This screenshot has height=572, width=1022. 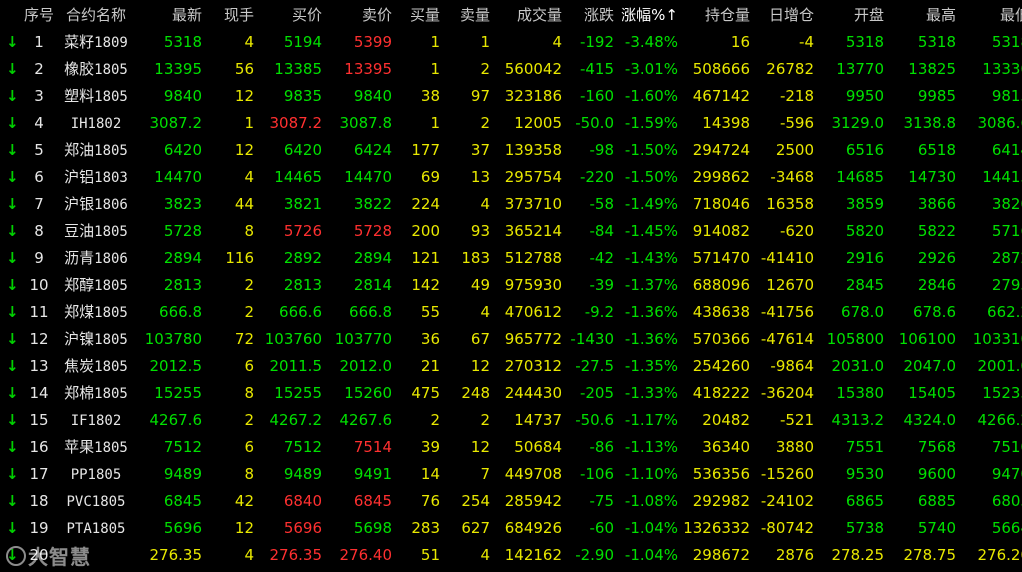 What do you see at coordinates (372, 257) in the screenshot?
I see `cell-ask: 2894` at bounding box center [372, 257].